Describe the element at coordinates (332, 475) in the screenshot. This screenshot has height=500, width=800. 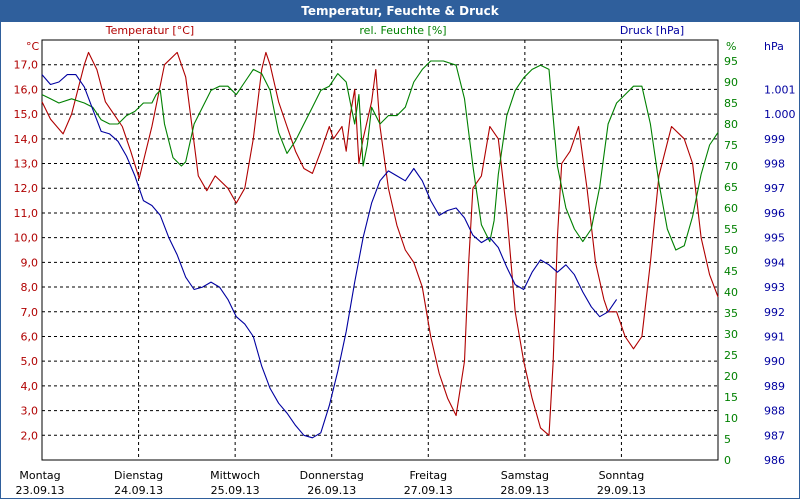
I see `x-day-label: Donnerstag` at that location.